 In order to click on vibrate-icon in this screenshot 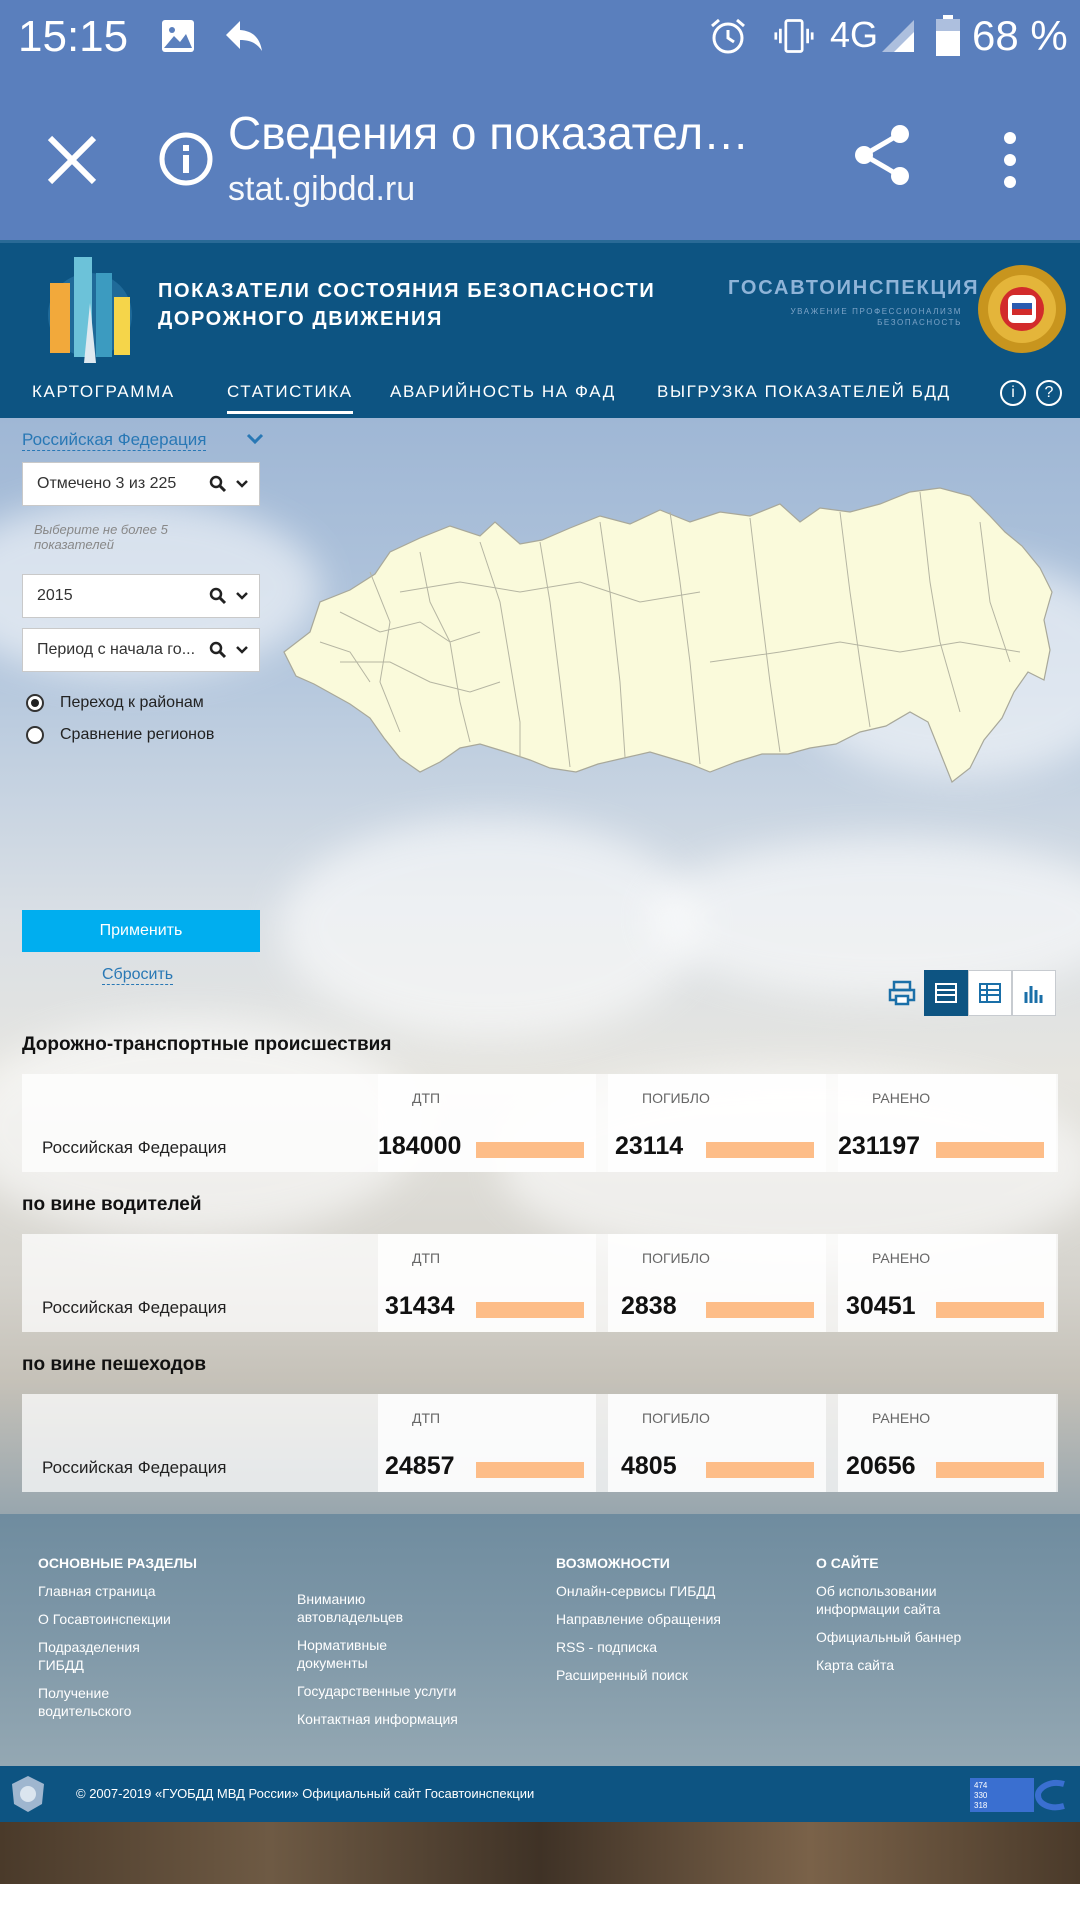, I will do `click(794, 36)`.